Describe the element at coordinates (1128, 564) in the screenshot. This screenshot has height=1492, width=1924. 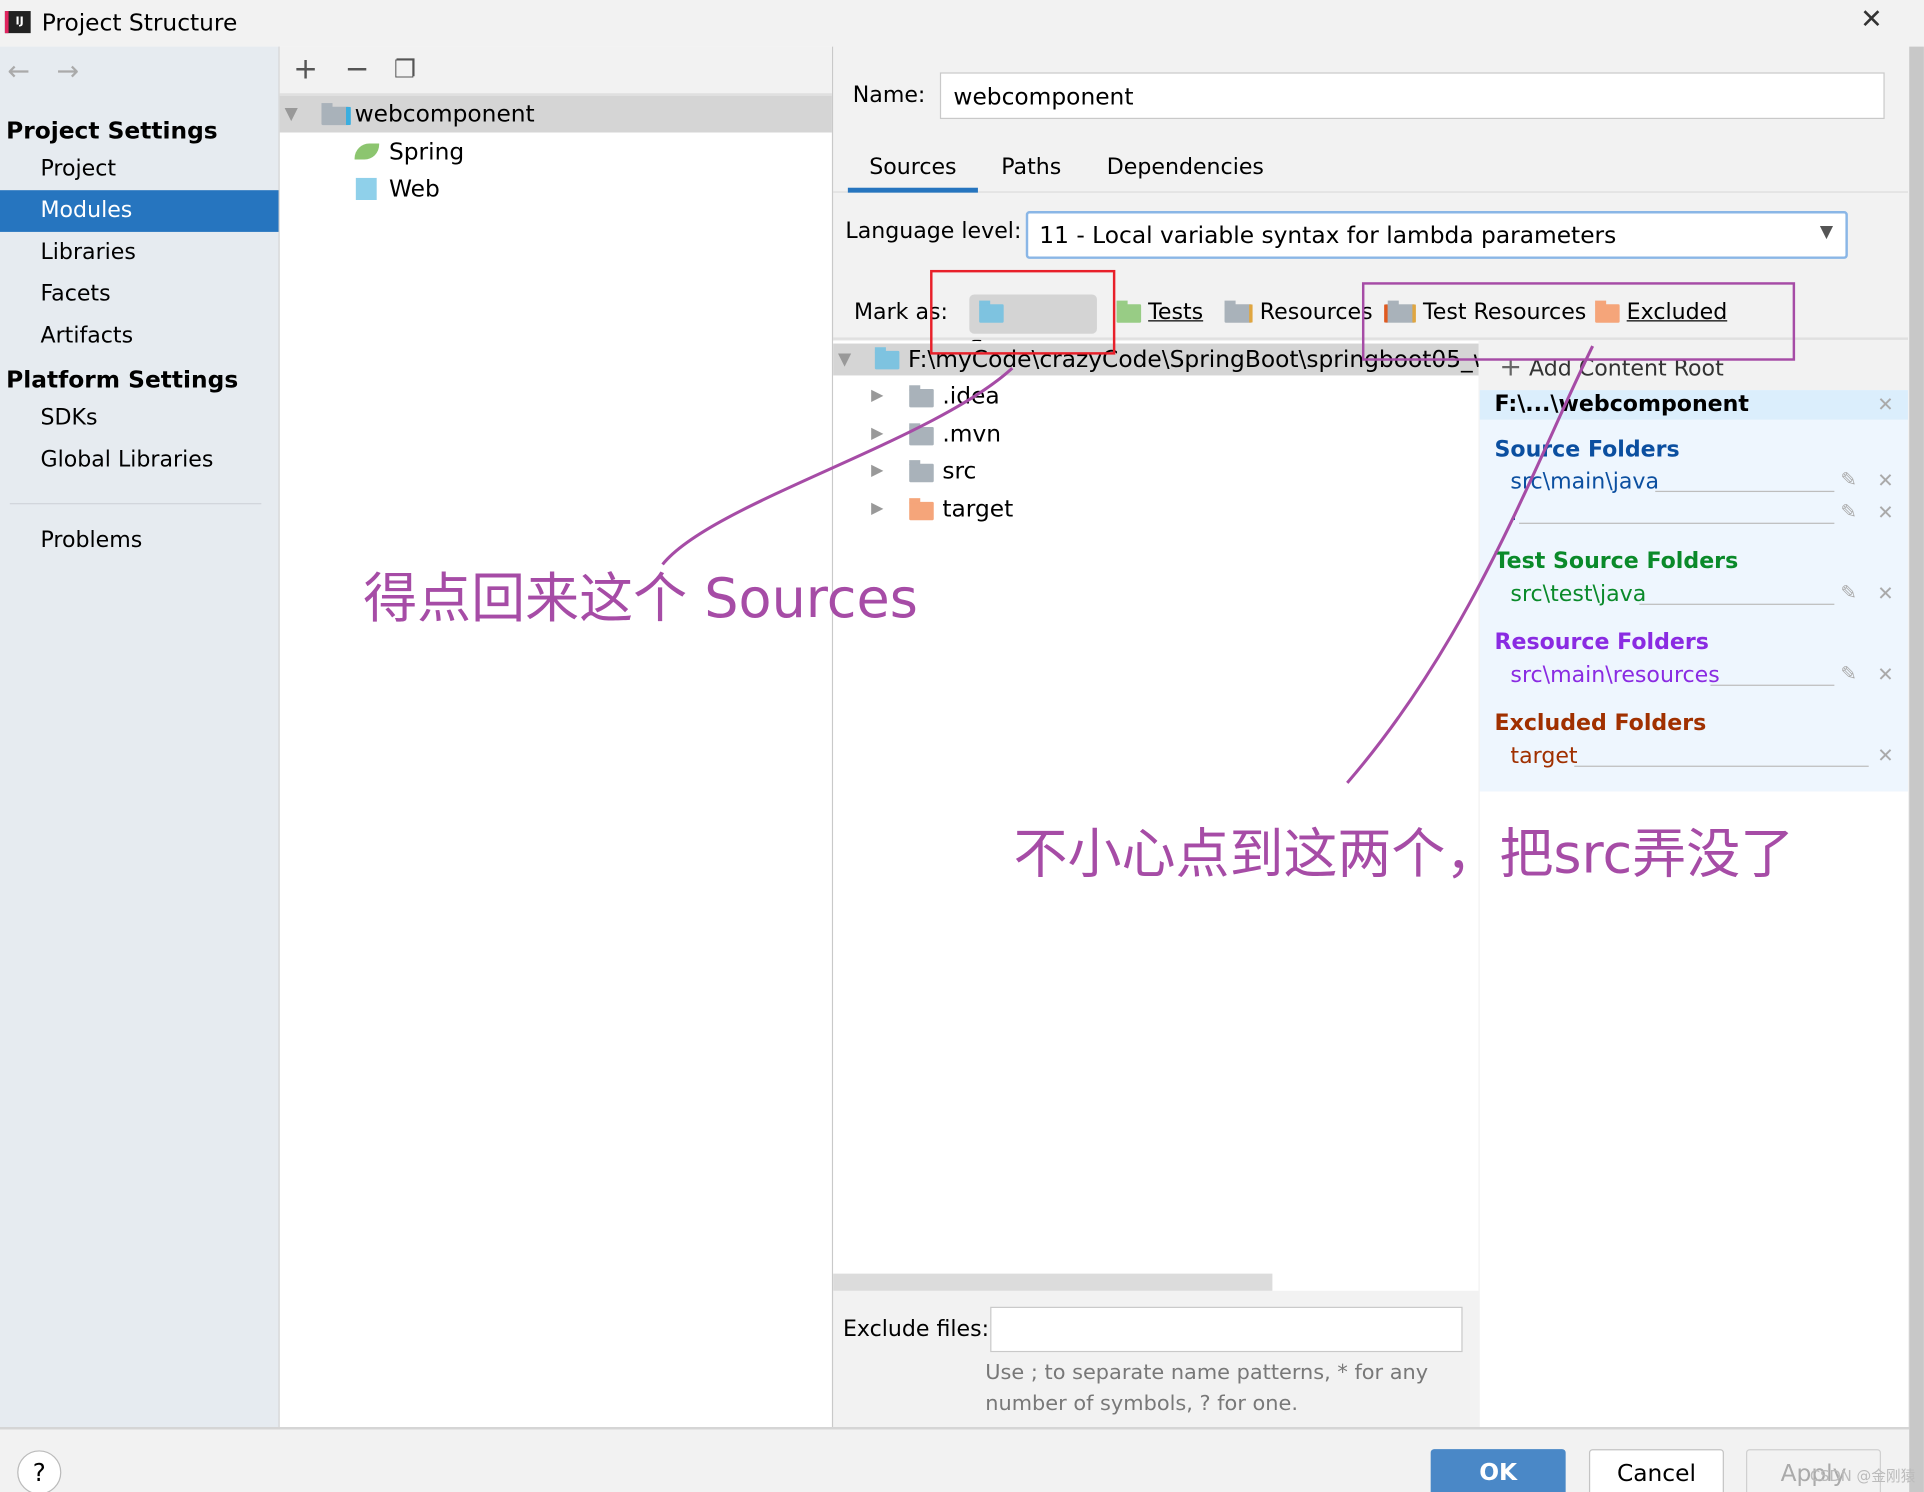
I see `annotation-arrows` at that location.